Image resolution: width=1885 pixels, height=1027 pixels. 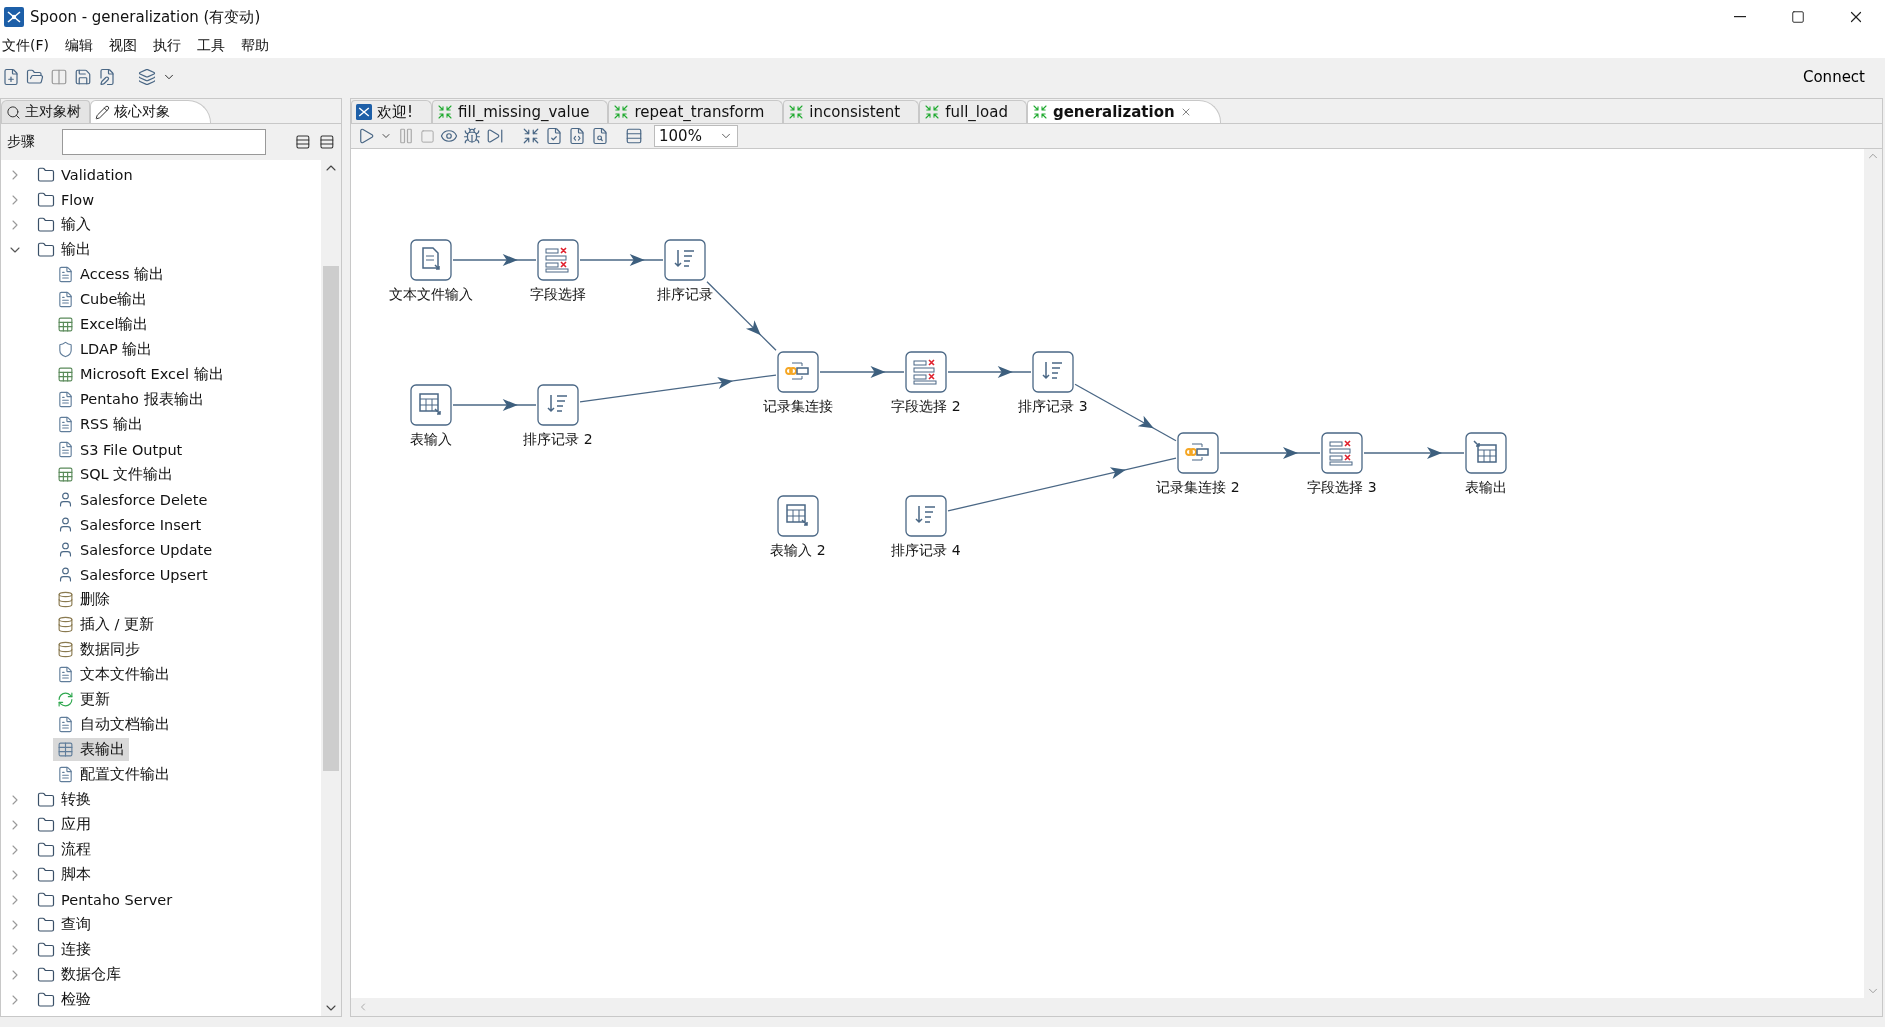 I want to click on debug-icon, so click(x=472, y=136).